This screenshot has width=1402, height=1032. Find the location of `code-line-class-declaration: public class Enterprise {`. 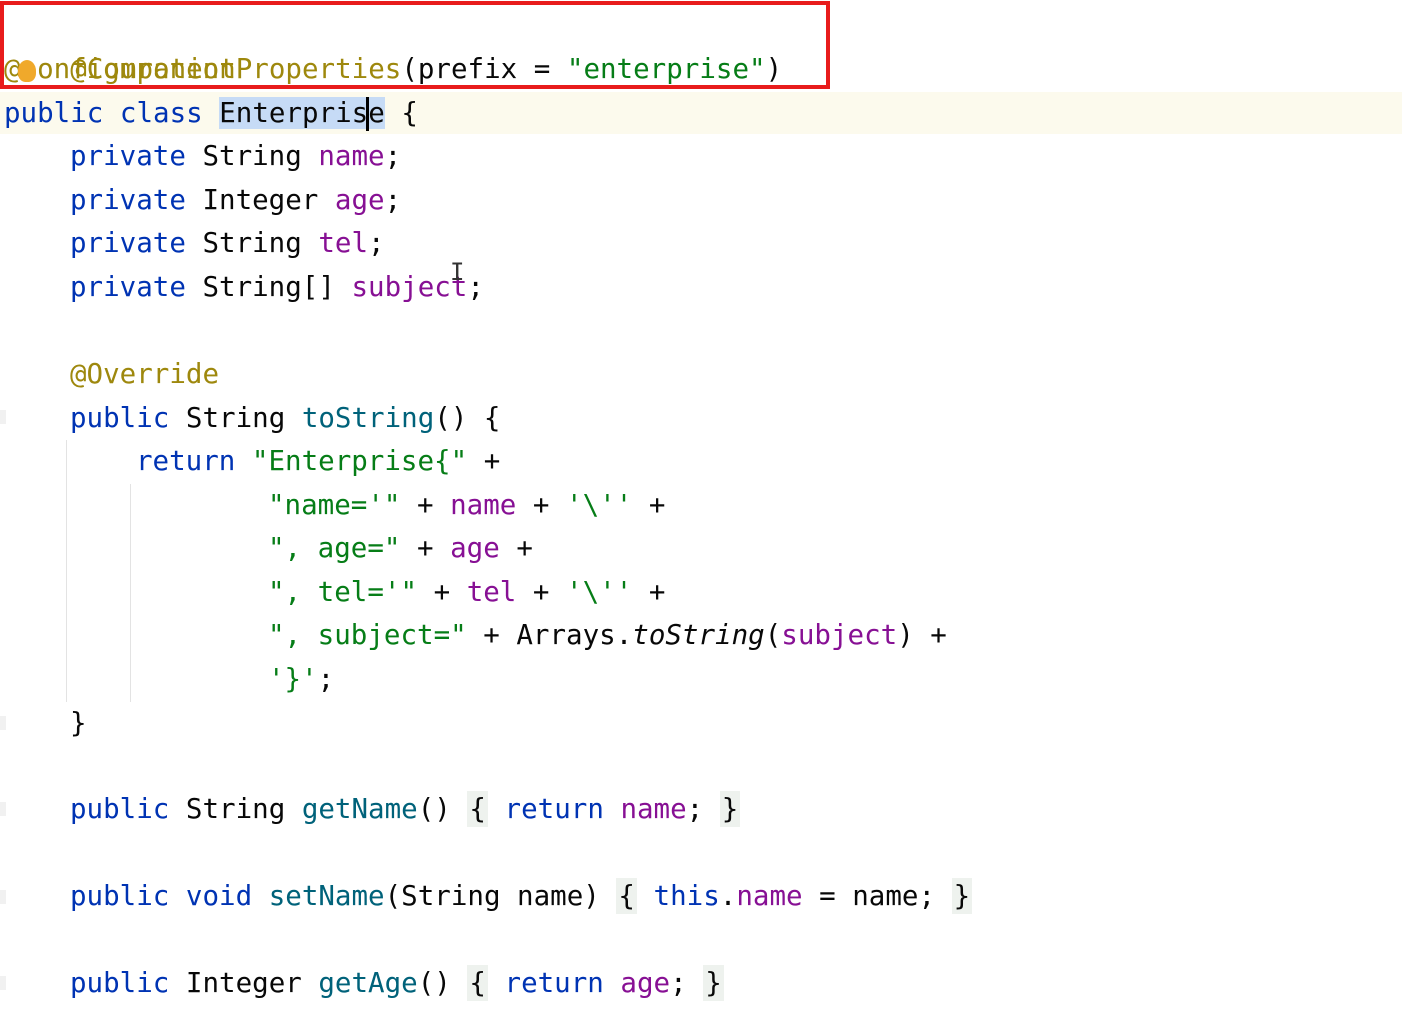

code-line-class-declaration: public class Enterprise { is located at coordinates (211, 114).